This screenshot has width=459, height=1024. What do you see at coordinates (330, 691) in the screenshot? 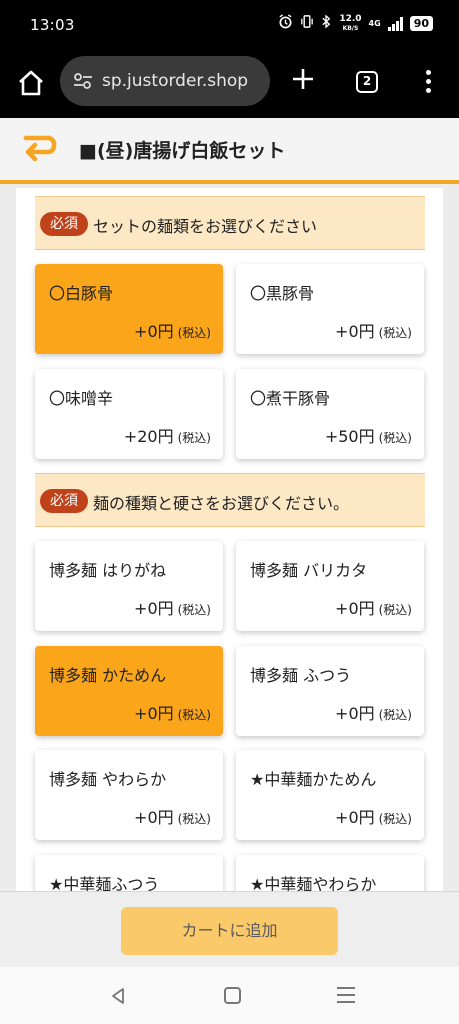
I see `option-hakata-futsuu: 博多麺 ふつう +0円 (税込)` at bounding box center [330, 691].